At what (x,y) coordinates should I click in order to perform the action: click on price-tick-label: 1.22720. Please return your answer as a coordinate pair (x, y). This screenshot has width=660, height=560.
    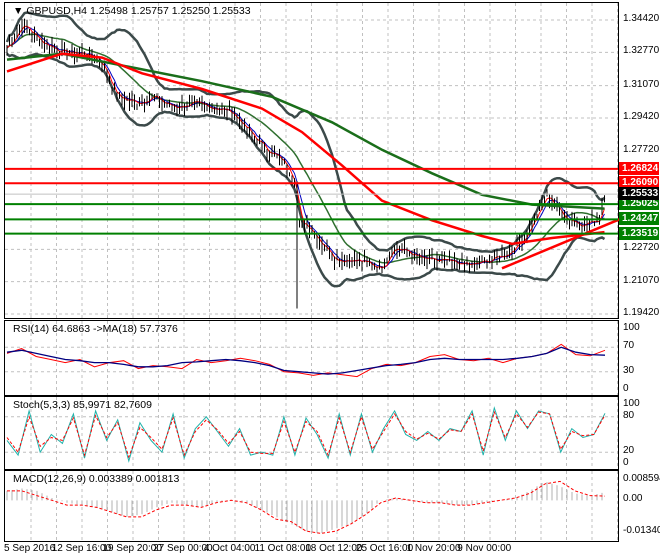
    Looking at the image, I should click on (641, 248).